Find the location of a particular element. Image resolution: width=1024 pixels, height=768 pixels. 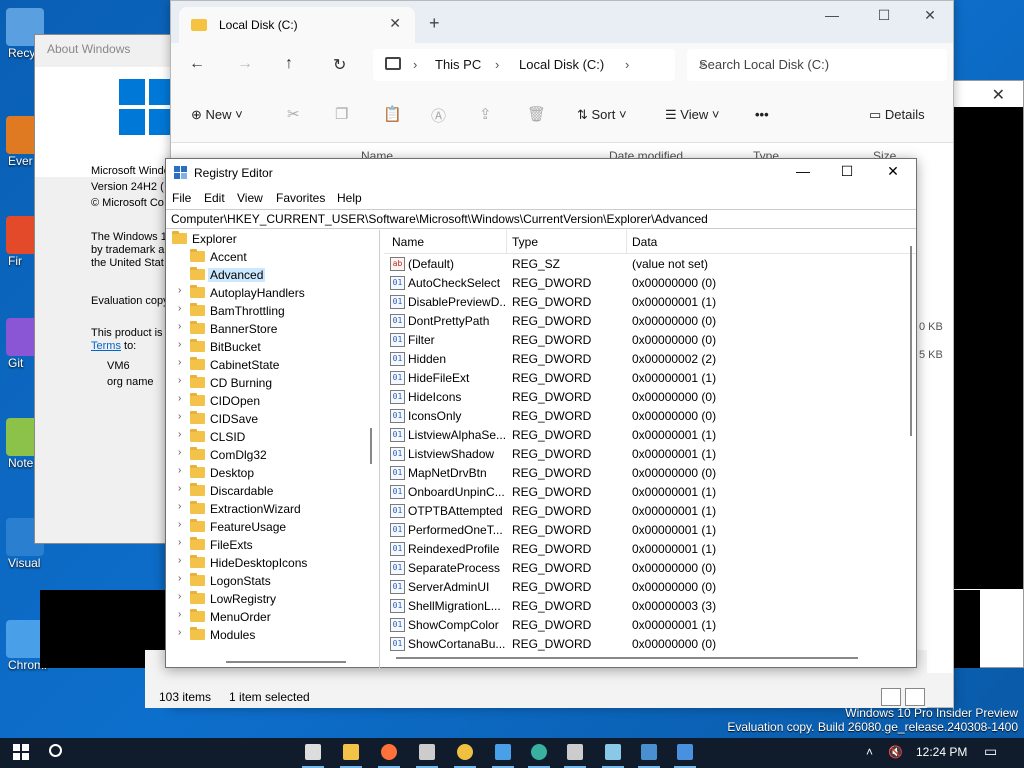

column-name: Name is located at coordinates (408, 242).